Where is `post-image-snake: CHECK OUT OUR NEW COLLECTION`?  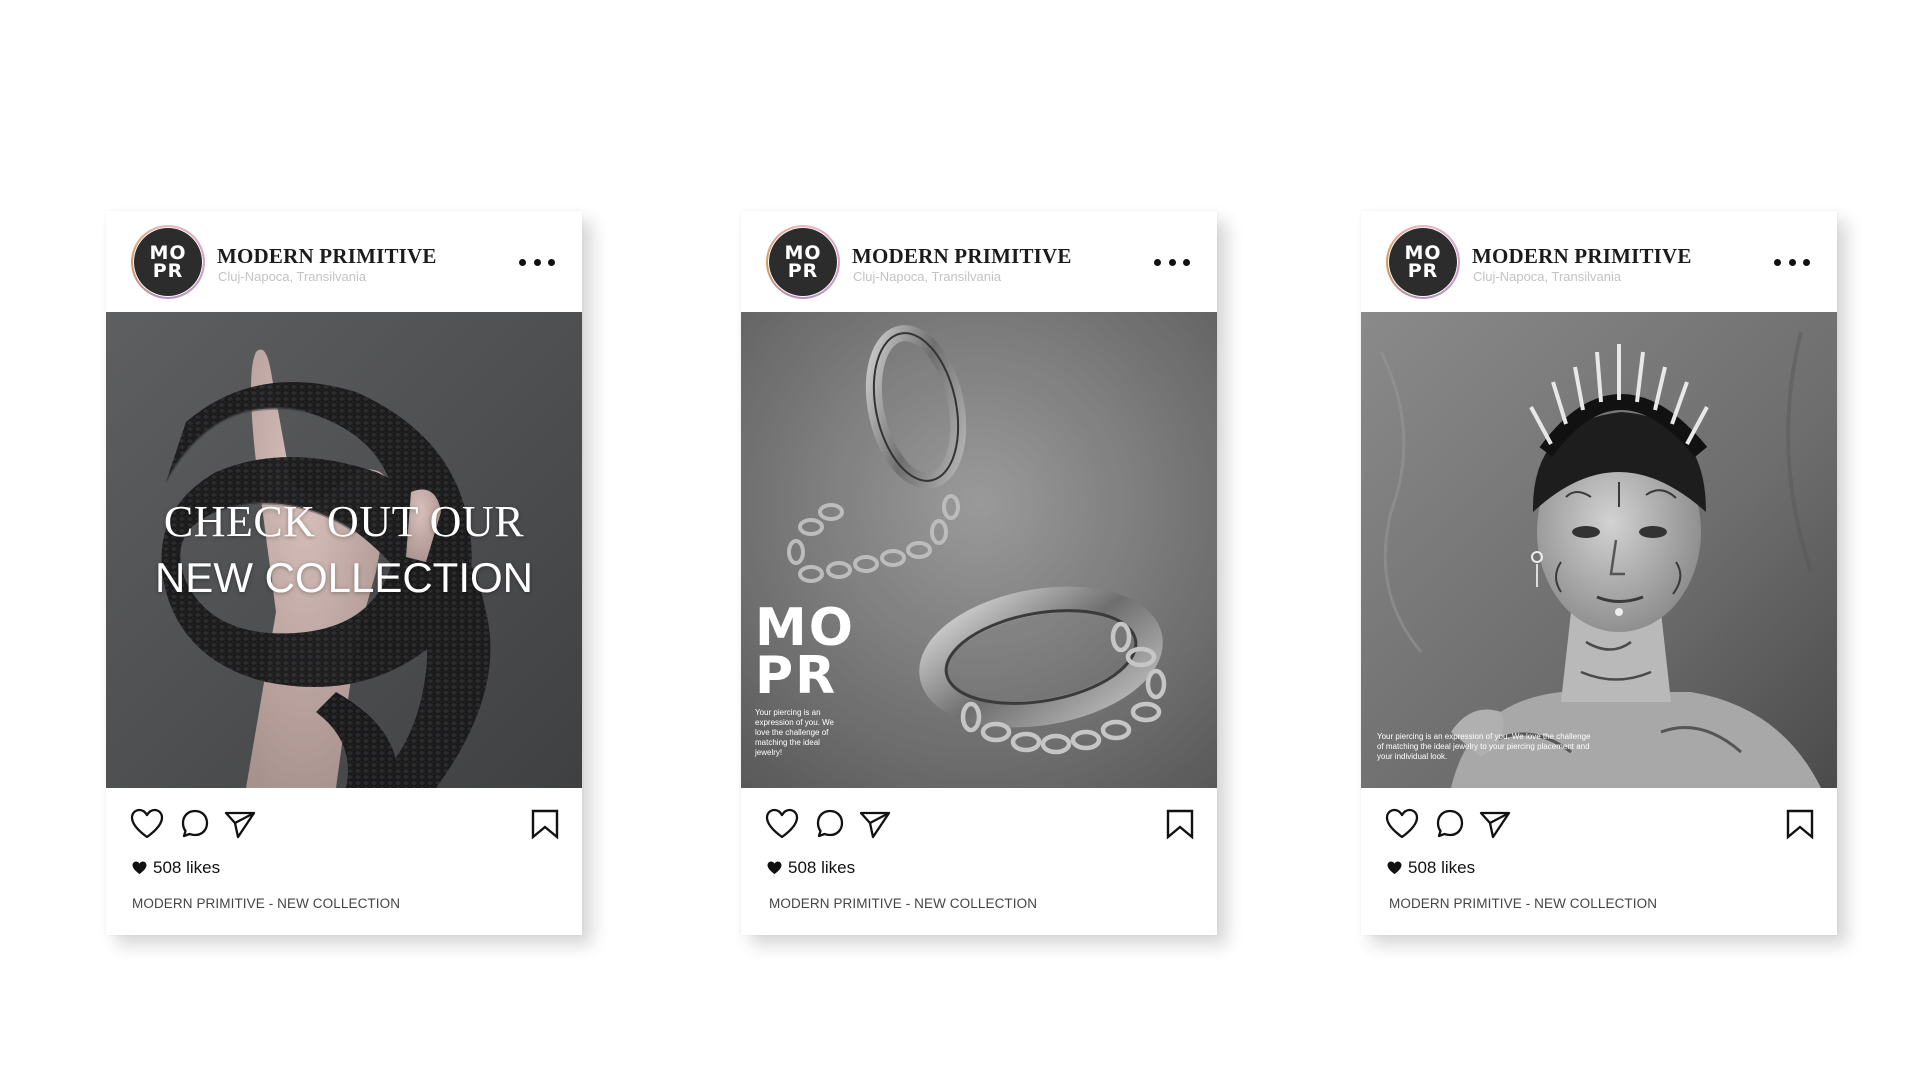
post-image-snake: CHECK OUT OUR NEW COLLECTION is located at coordinates (344, 550).